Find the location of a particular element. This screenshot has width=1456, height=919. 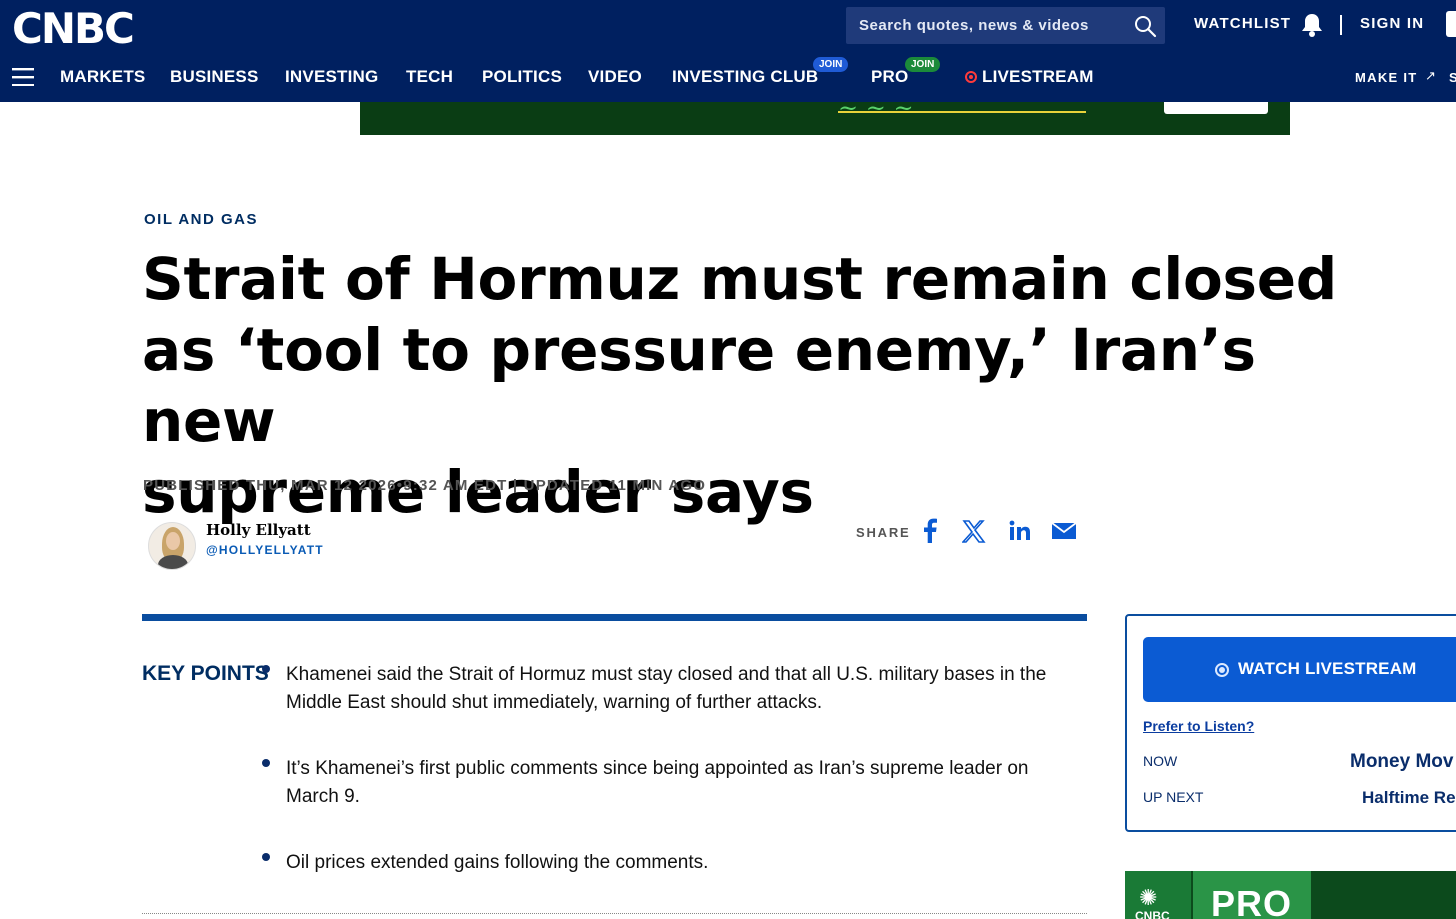

cnbc-pro-promo: ✺ CNBC PRO is located at coordinates (1290, 895).